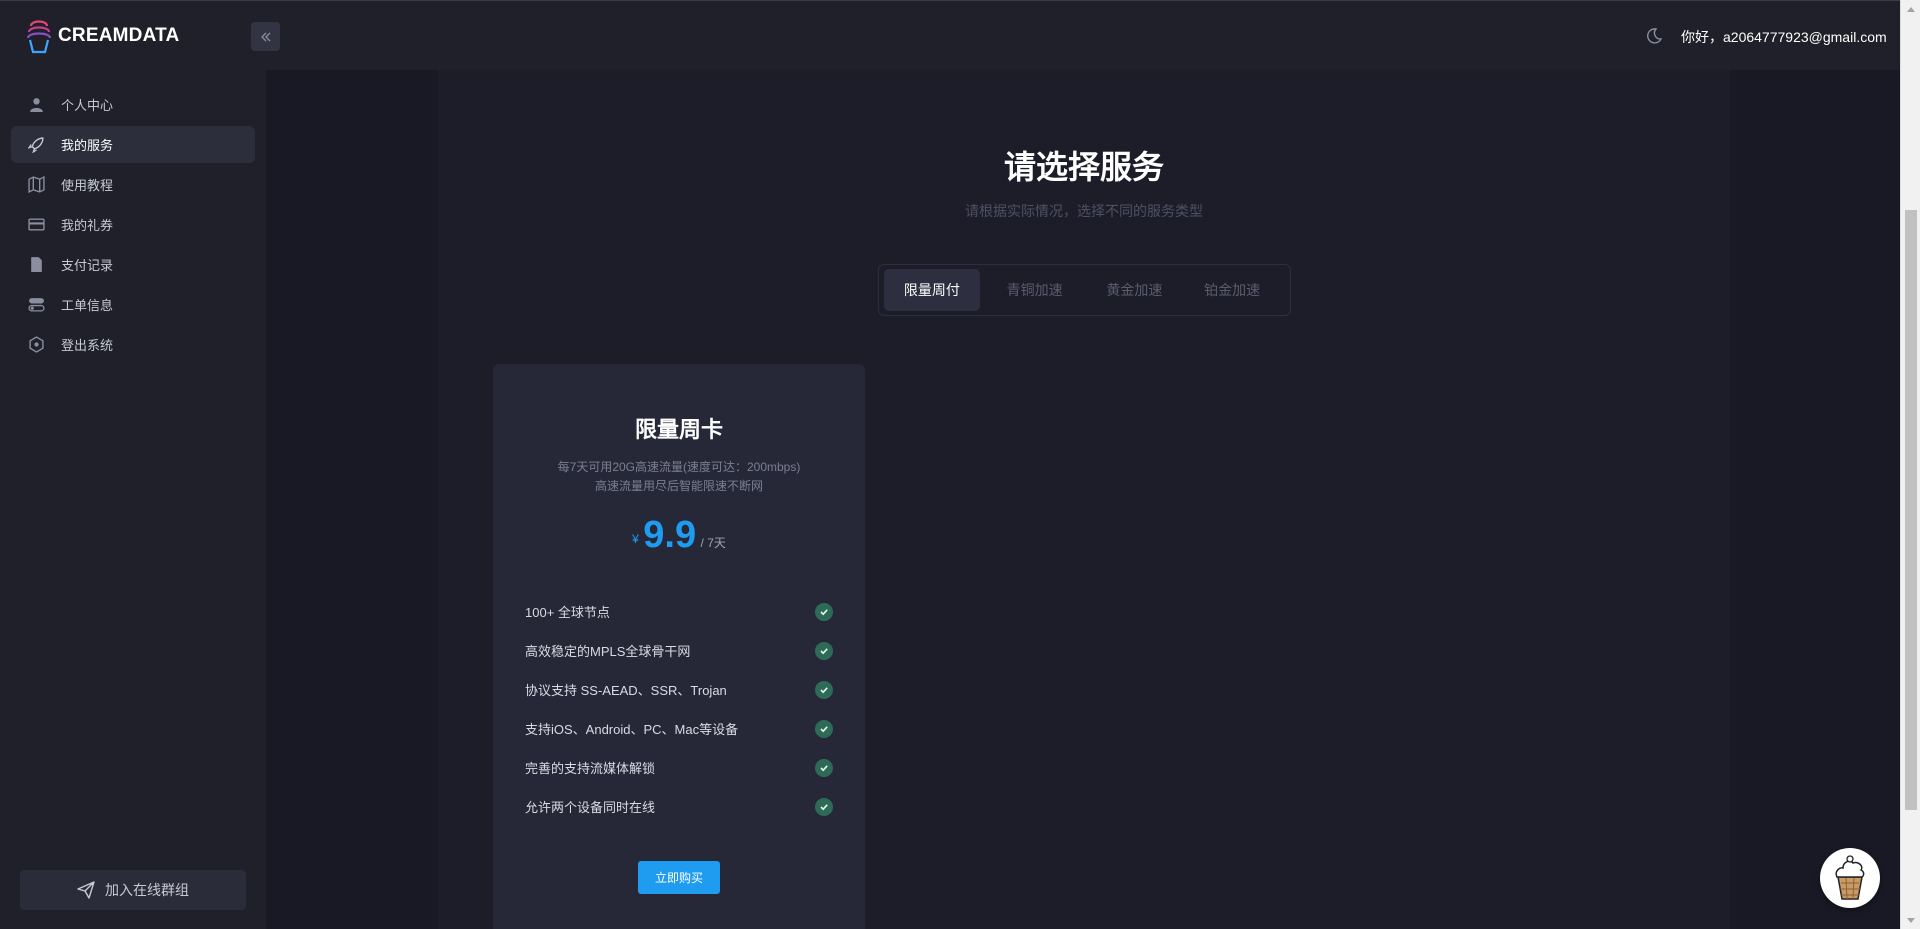  Describe the element at coordinates (39, 37) in the screenshot. I see `cupcake-logo-icon` at that location.